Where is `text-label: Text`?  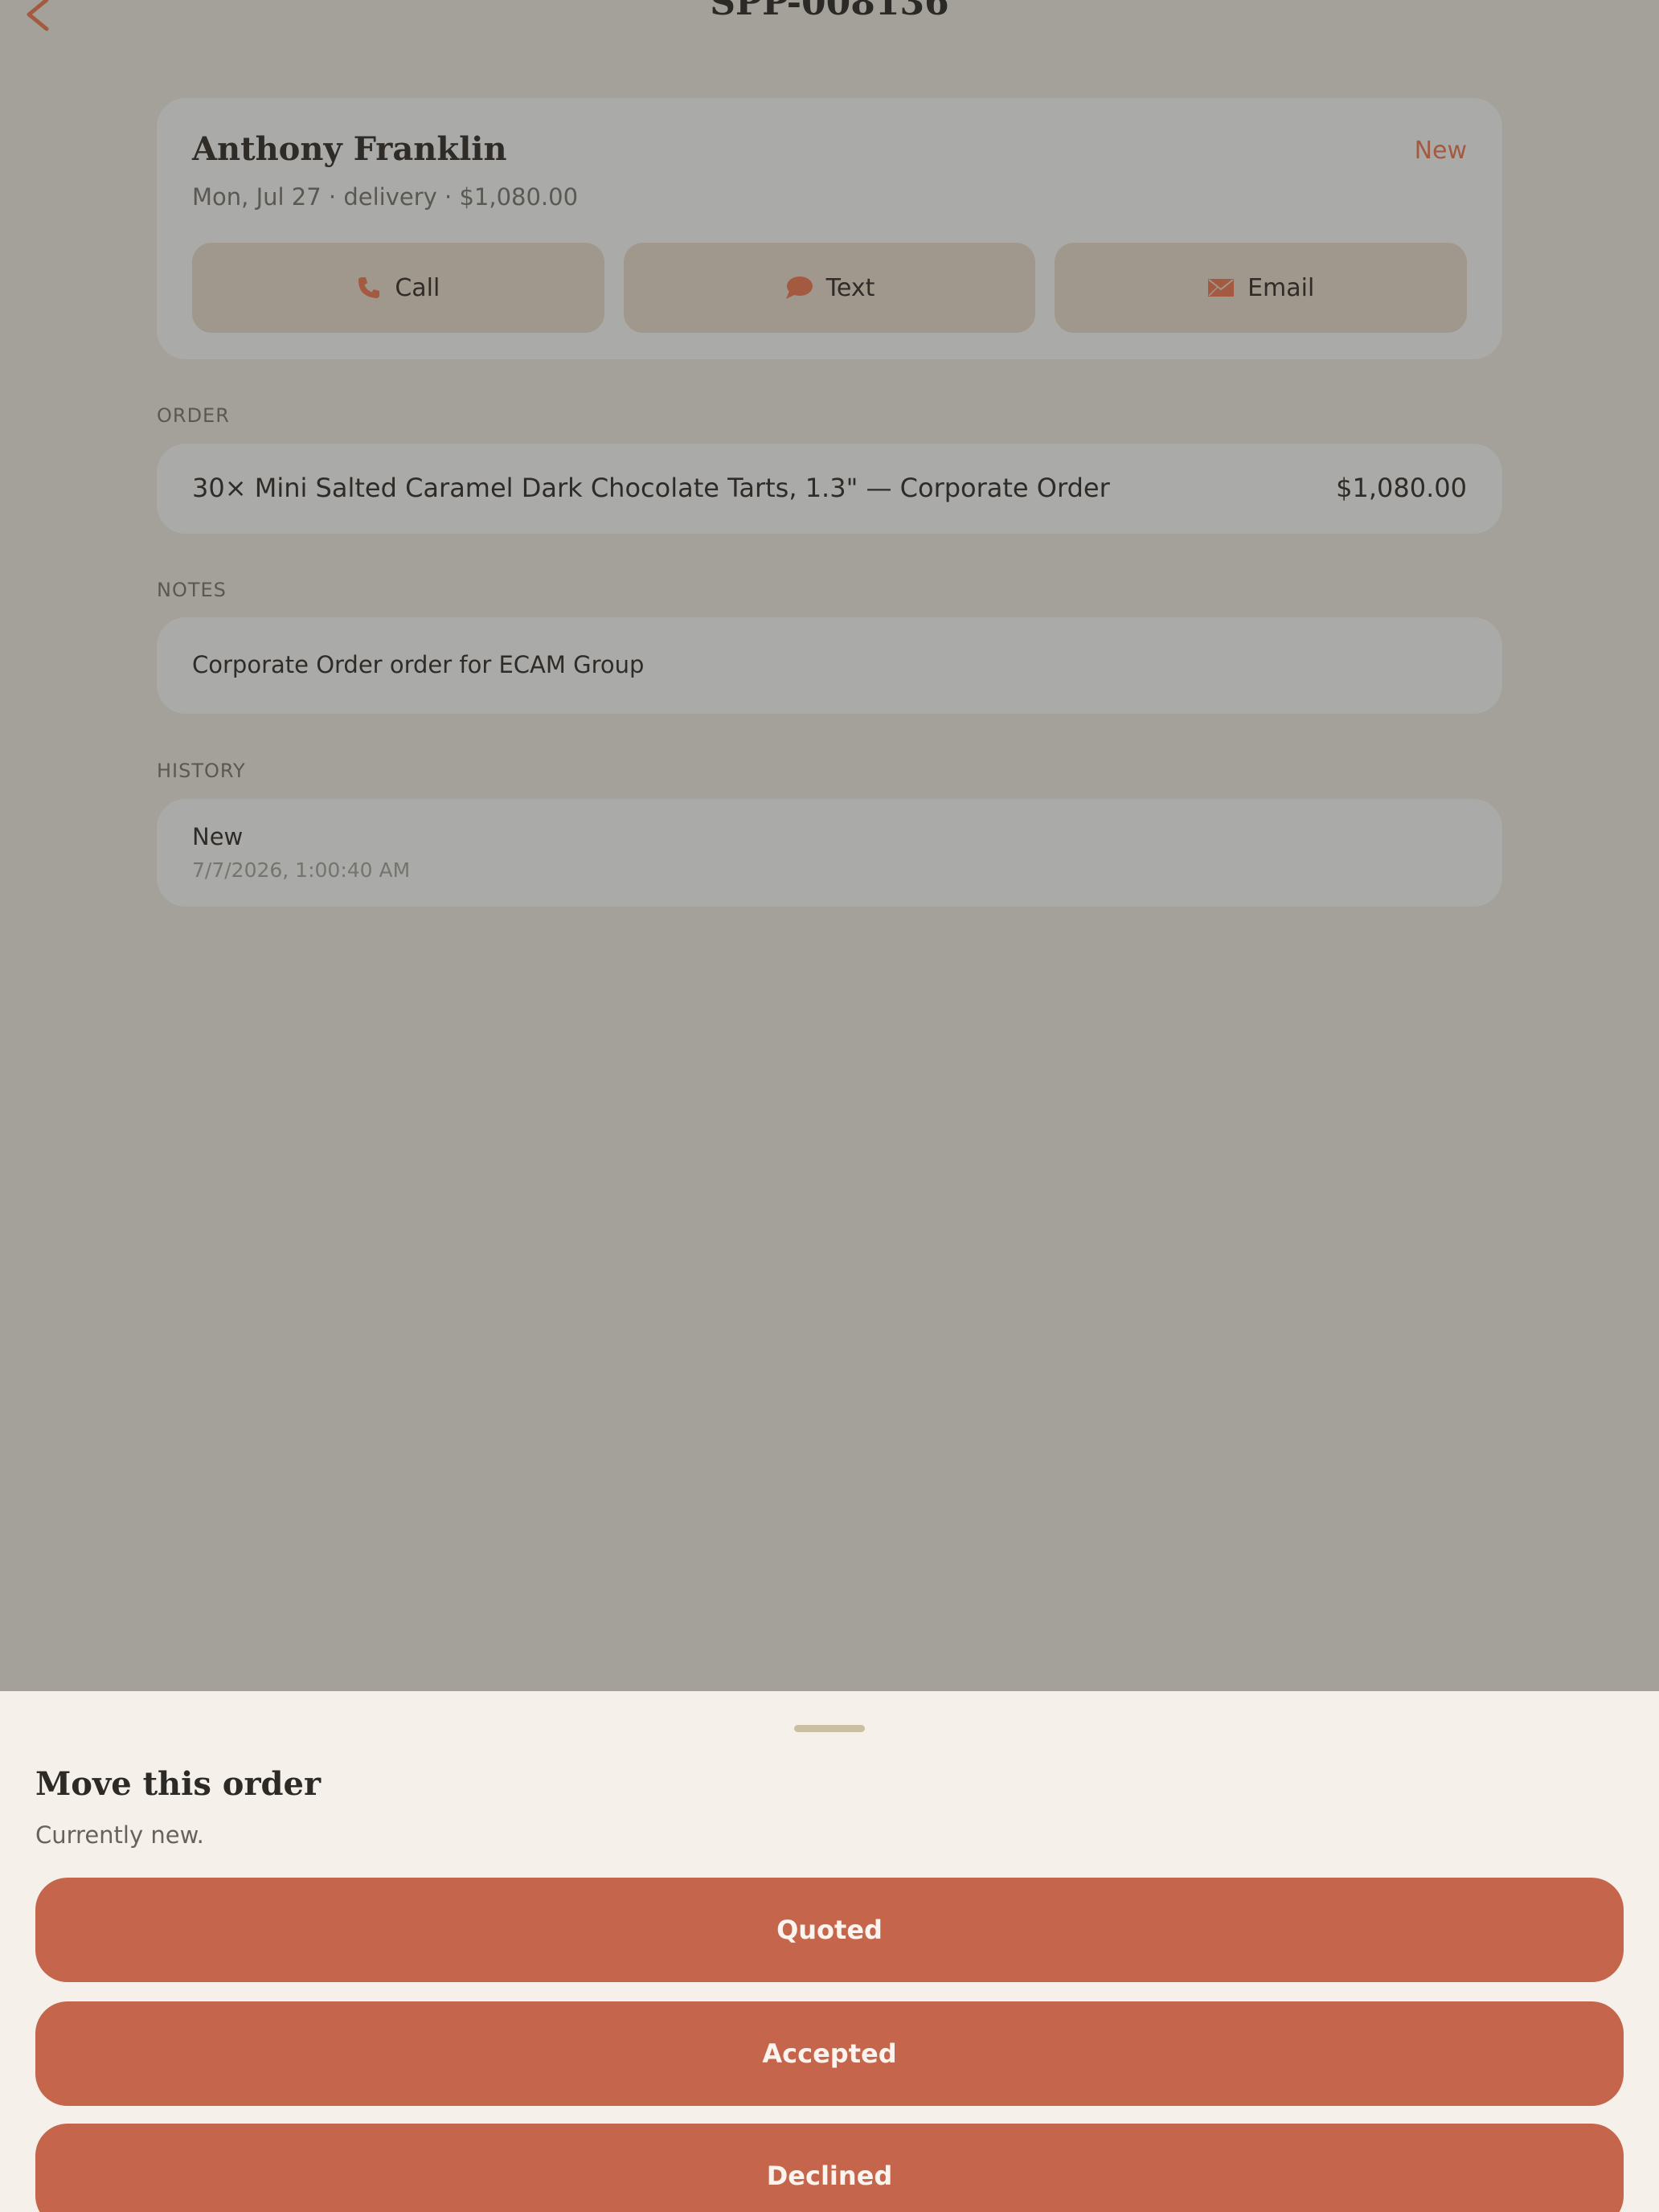 text-label: Text is located at coordinates (850, 287).